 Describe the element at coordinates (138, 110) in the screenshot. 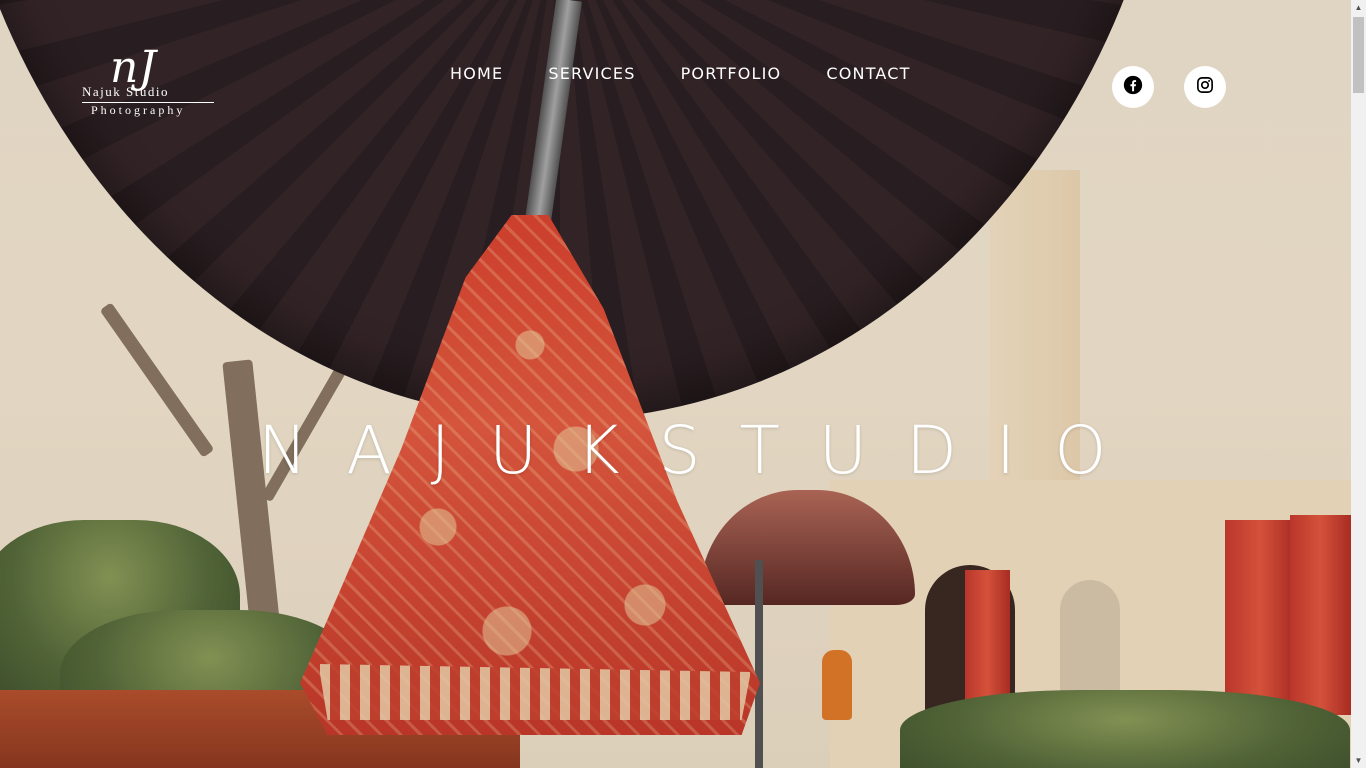

I see `logo-tagline: Photography` at that location.